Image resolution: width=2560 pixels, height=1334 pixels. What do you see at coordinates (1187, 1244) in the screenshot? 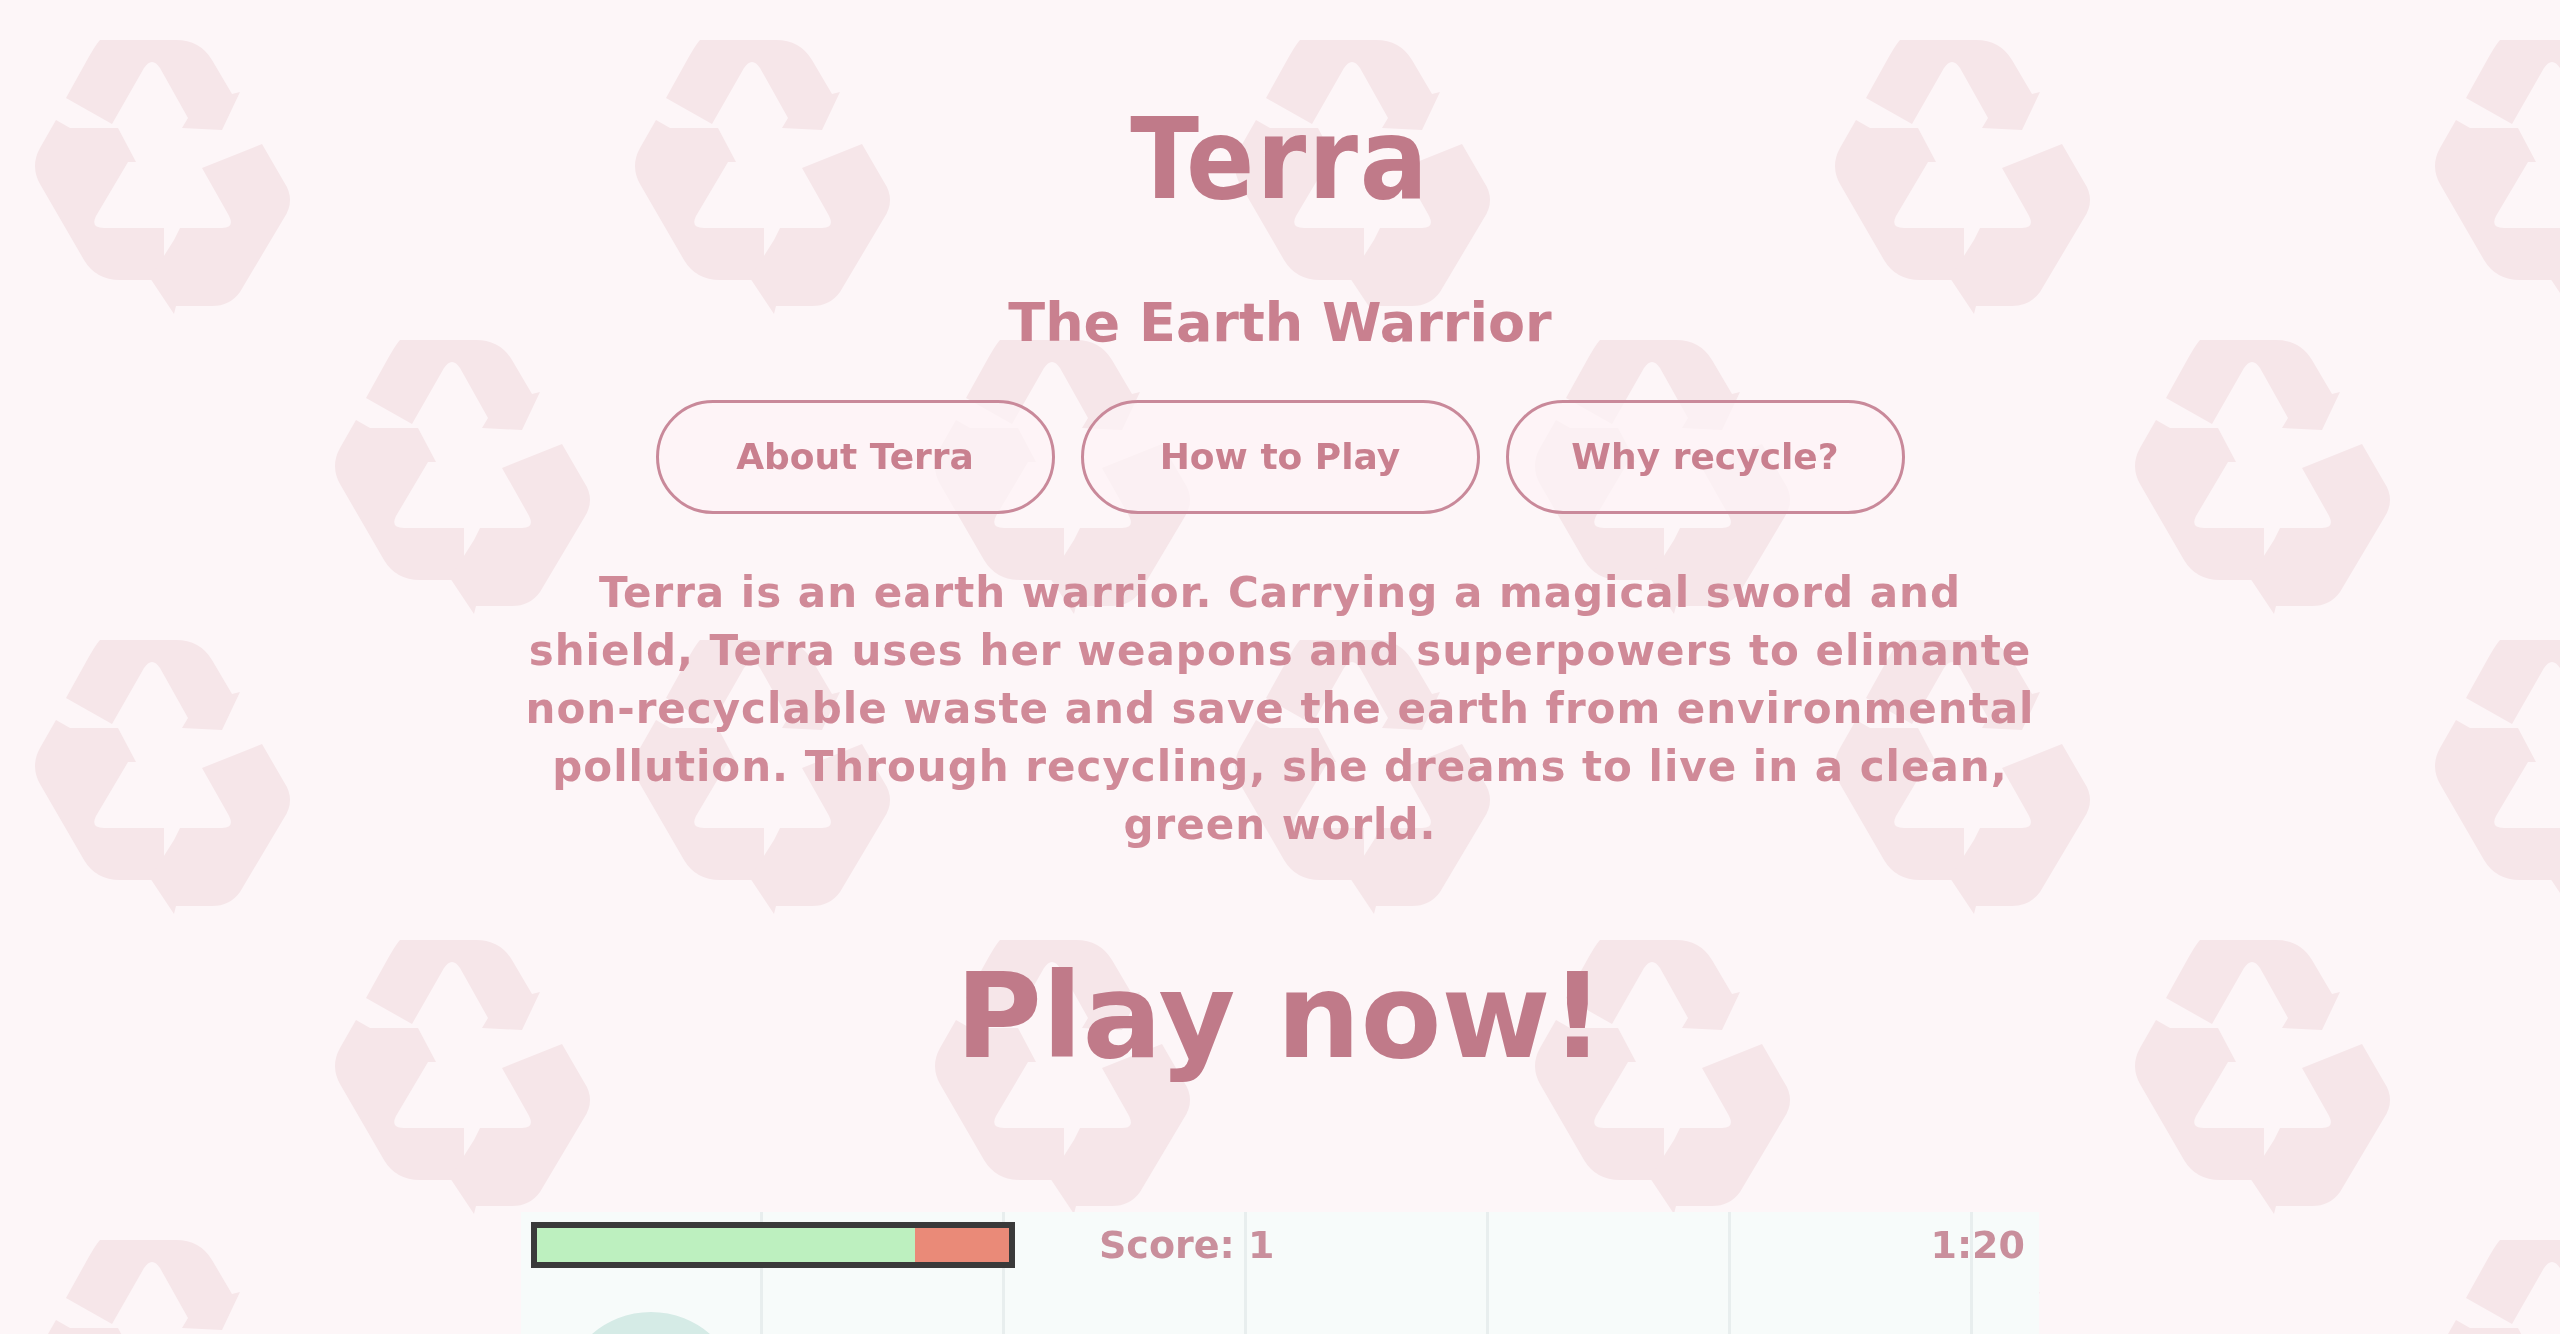
I see `score-text: Score: 1` at bounding box center [1187, 1244].